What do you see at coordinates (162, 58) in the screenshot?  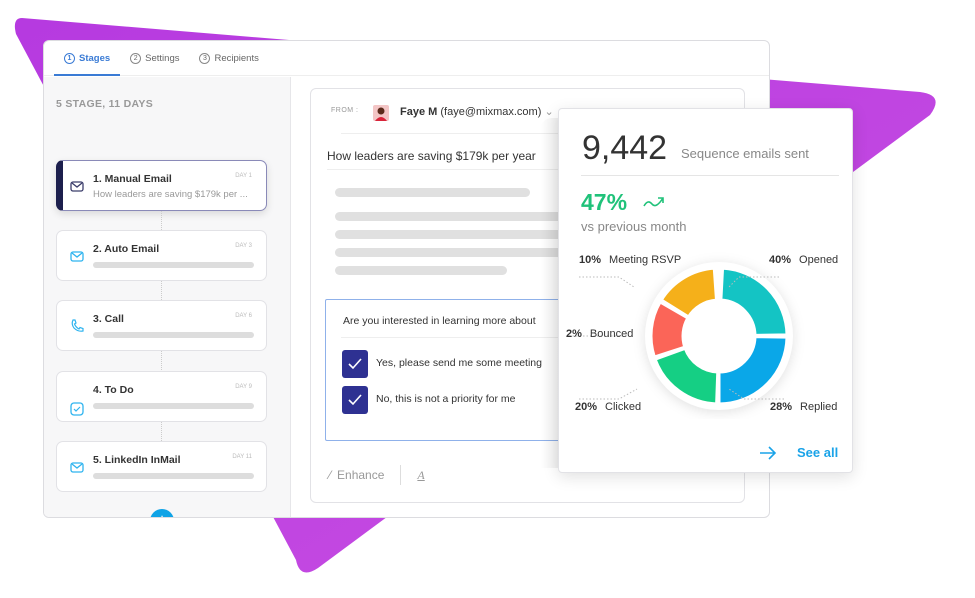 I see `tab-label: Settings` at bounding box center [162, 58].